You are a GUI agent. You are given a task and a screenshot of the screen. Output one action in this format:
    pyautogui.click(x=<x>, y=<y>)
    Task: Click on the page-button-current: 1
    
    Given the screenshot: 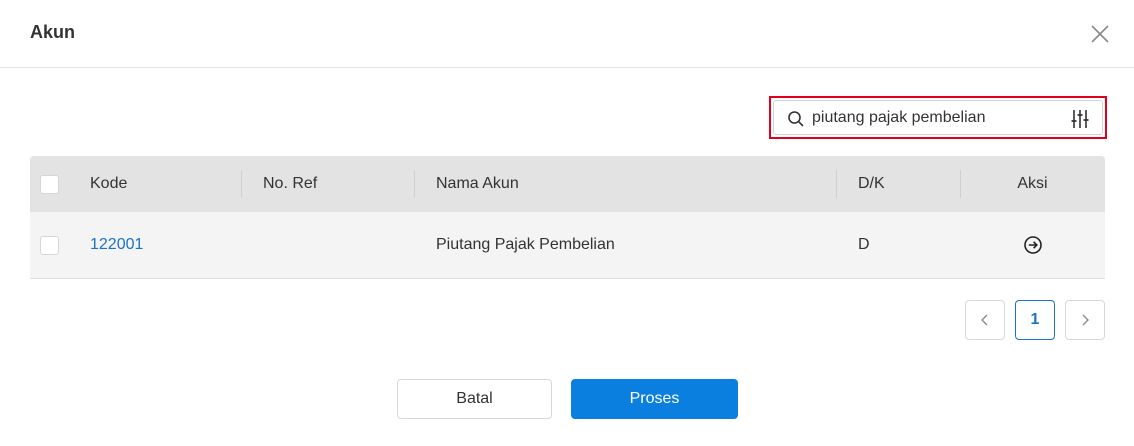 What is the action you would take?
    pyautogui.click(x=1035, y=320)
    